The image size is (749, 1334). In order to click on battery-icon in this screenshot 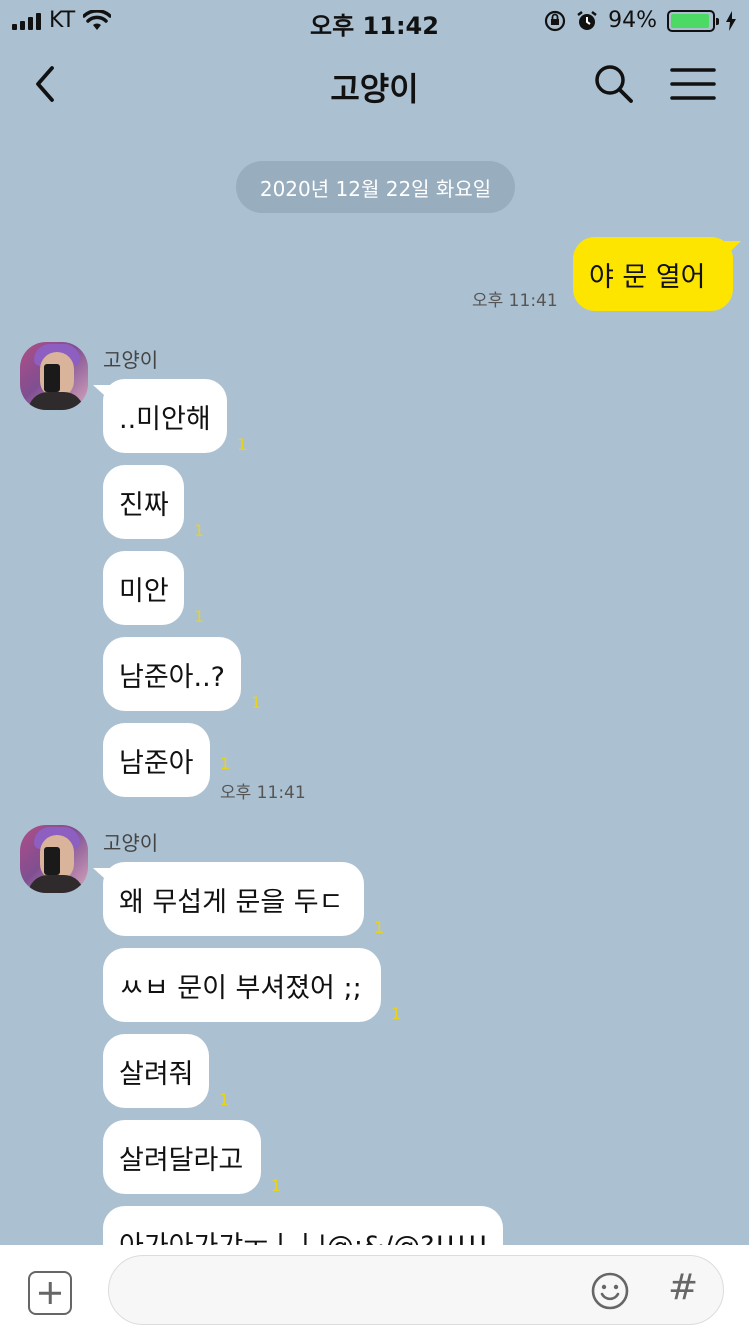, I will do `click(693, 20)`.